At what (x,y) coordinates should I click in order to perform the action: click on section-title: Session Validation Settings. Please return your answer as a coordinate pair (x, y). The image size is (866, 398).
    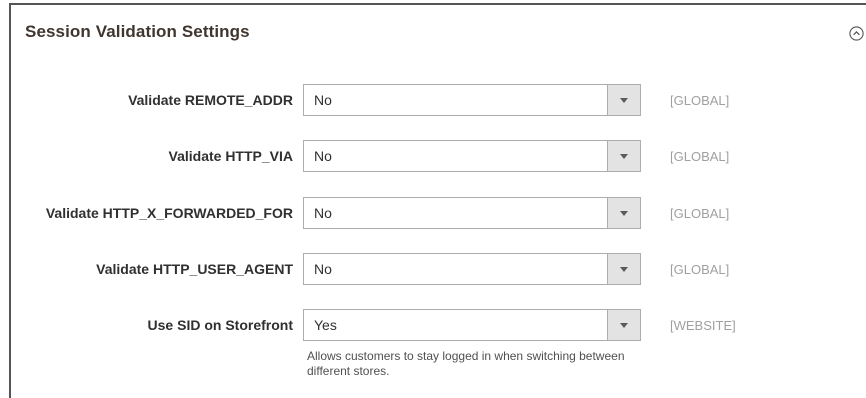
    Looking at the image, I should click on (137, 32).